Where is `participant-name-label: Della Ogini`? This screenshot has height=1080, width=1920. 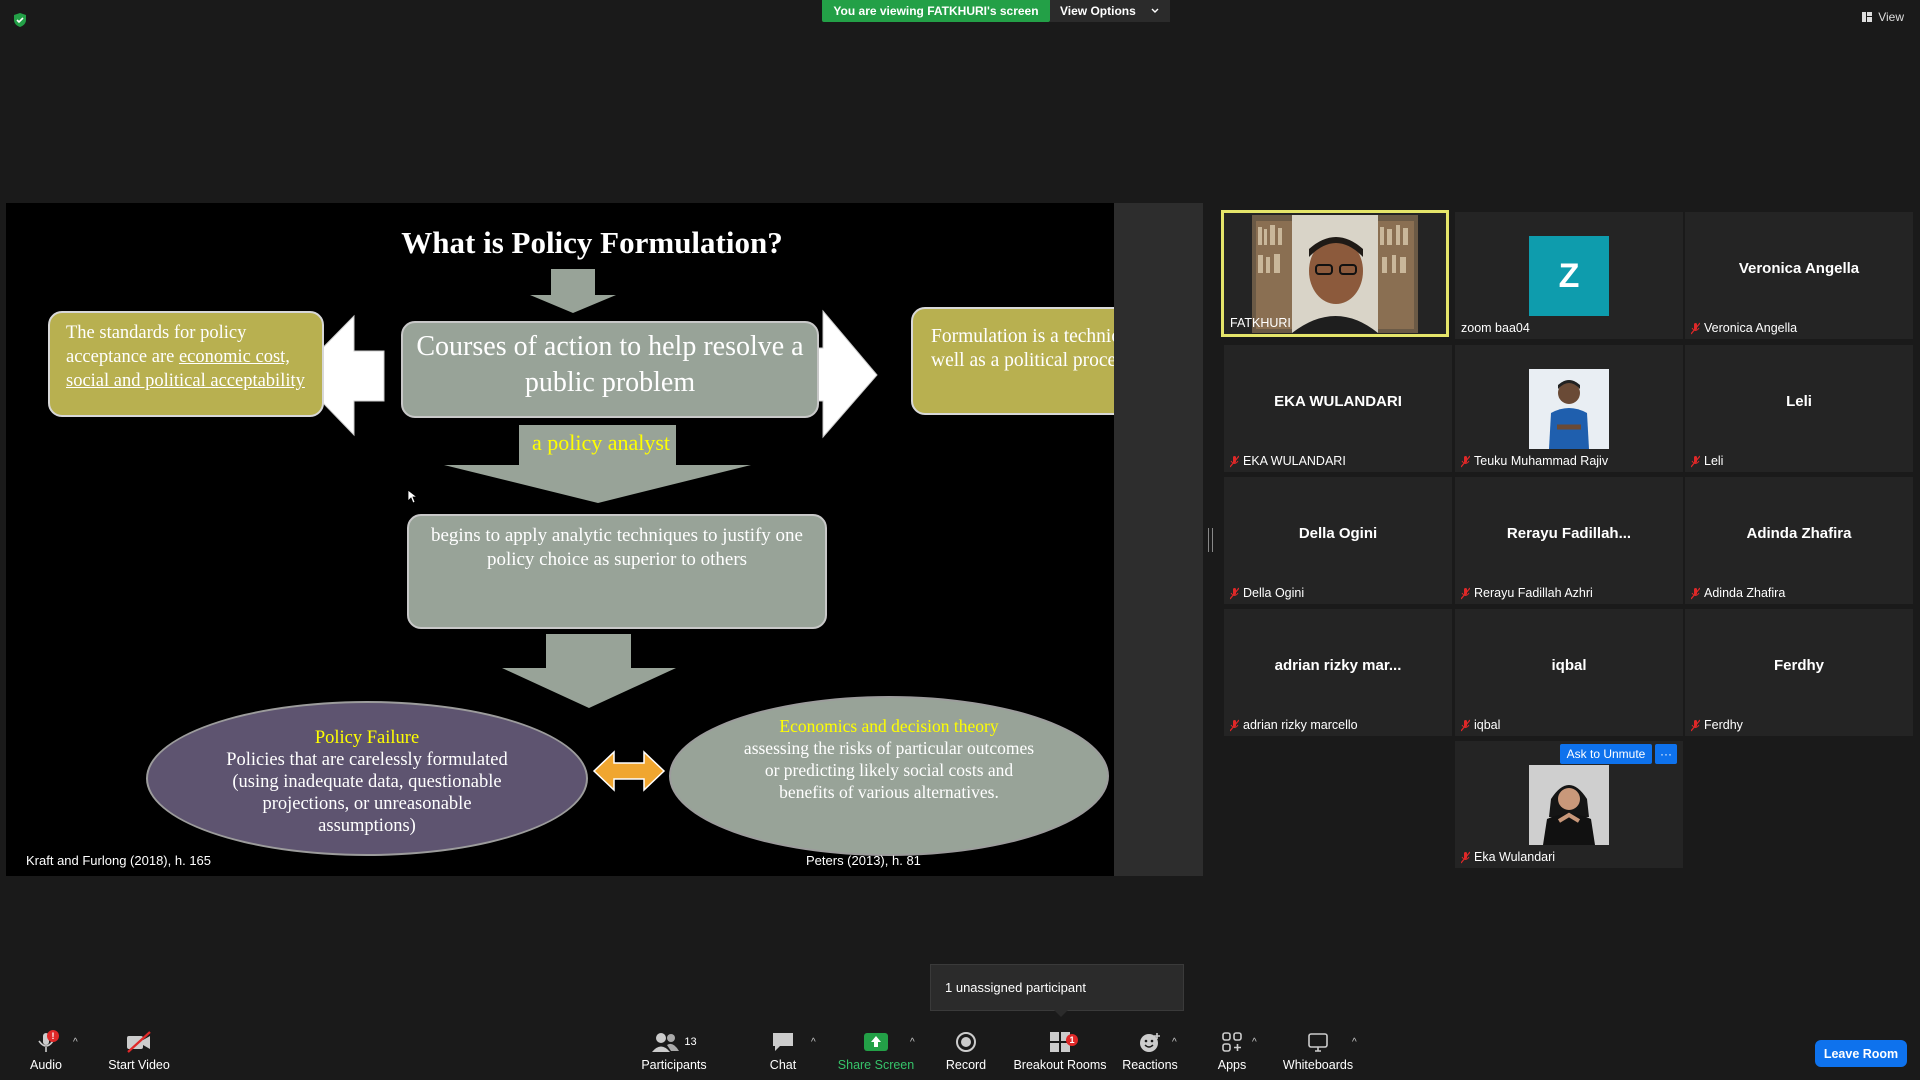 participant-name-label: Della Ogini is located at coordinates (1274, 593).